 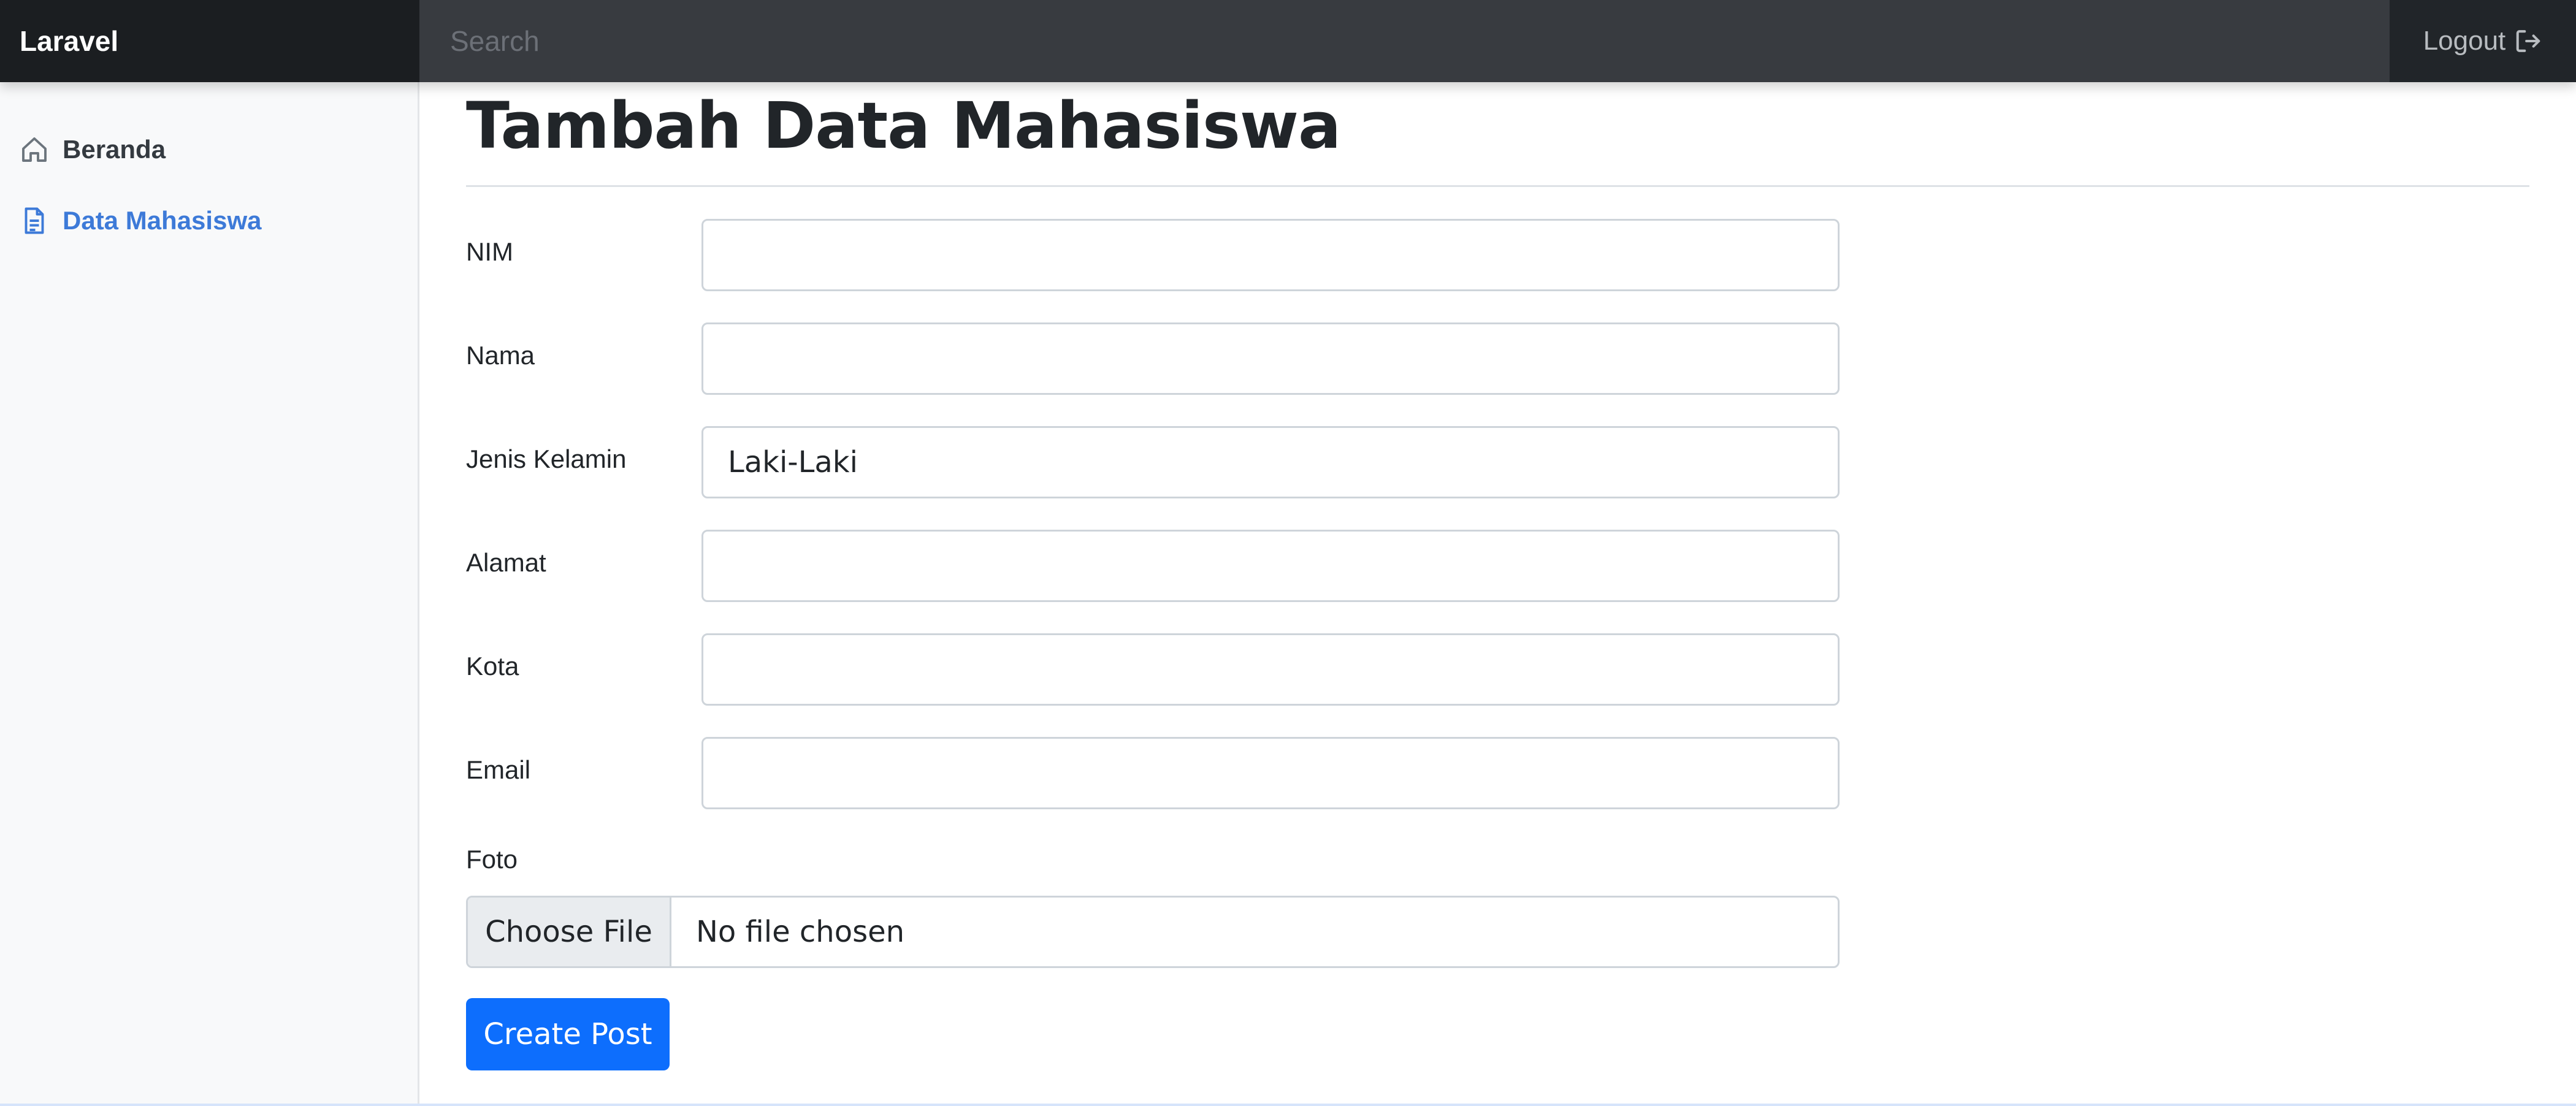 I want to click on alamat-field, so click(x=1270, y=566).